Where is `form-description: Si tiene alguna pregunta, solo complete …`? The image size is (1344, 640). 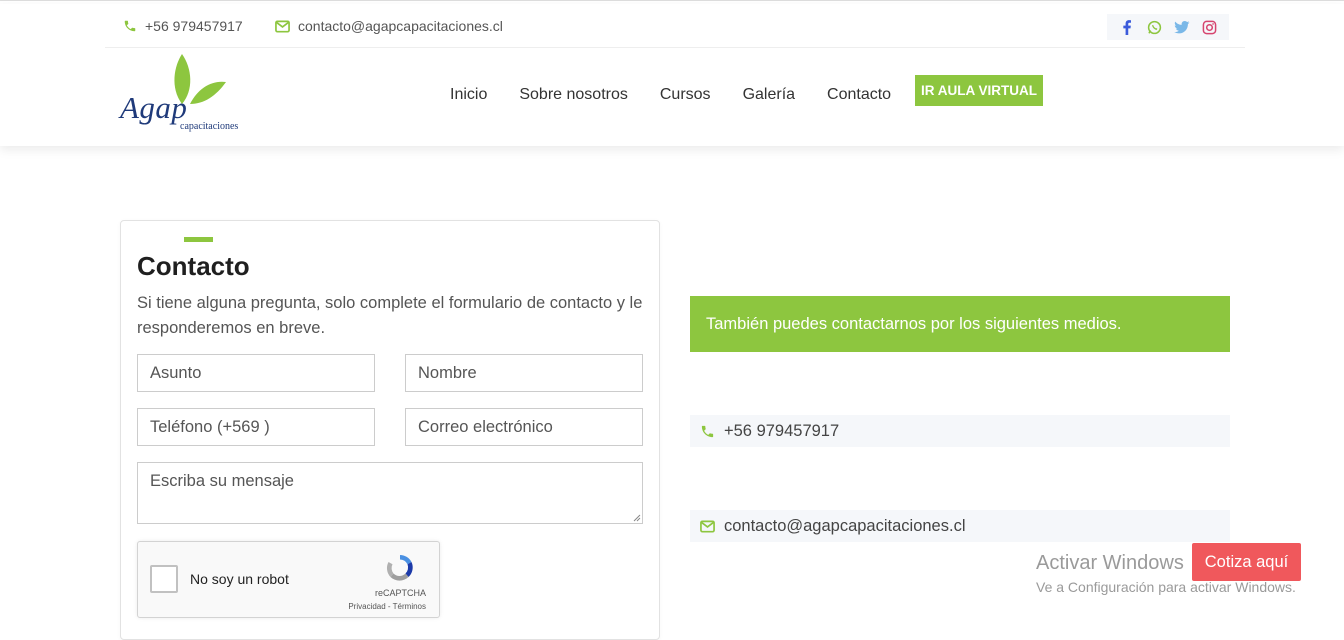
form-description: Si tiene alguna pregunta, solo complete … is located at coordinates (390, 315).